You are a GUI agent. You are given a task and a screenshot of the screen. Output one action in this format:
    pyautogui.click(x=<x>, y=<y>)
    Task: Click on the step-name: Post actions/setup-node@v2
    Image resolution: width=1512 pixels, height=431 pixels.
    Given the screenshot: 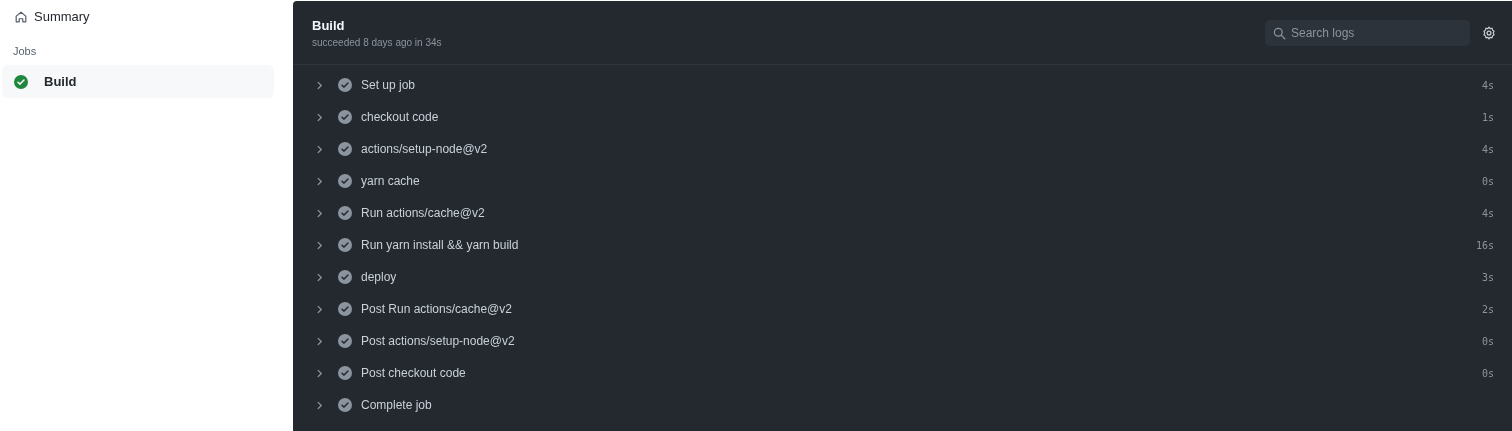 What is the action you would take?
    pyautogui.click(x=438, y=341)
    